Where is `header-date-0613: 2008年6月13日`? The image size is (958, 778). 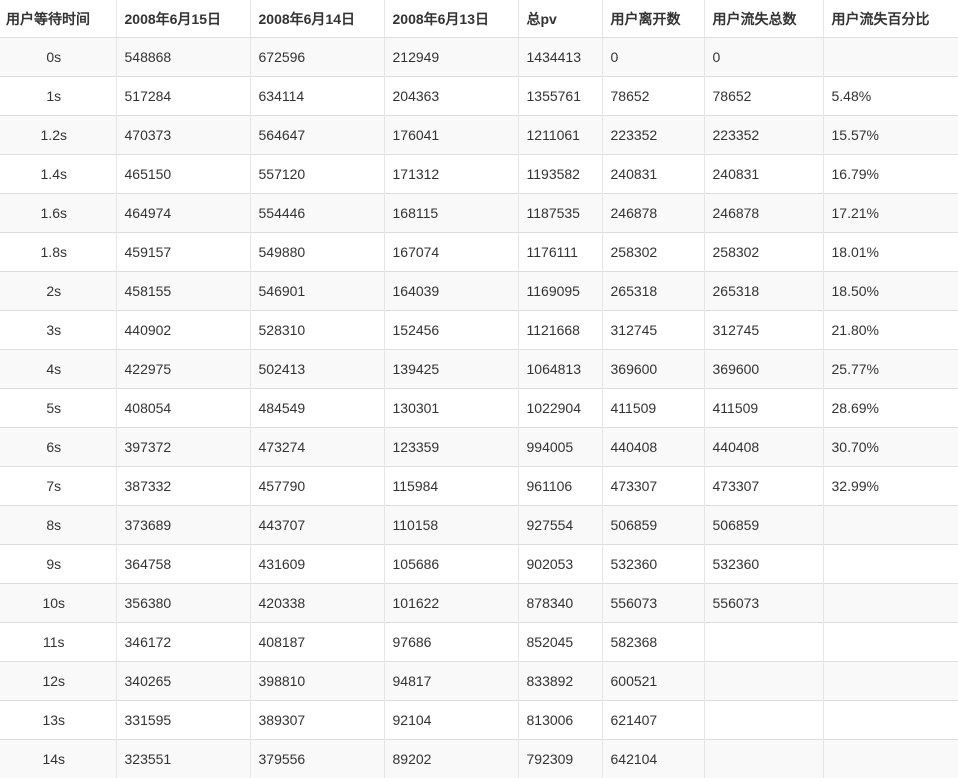
header-date-0613: 2008年6月13日 is located at coordinates (451, 19).